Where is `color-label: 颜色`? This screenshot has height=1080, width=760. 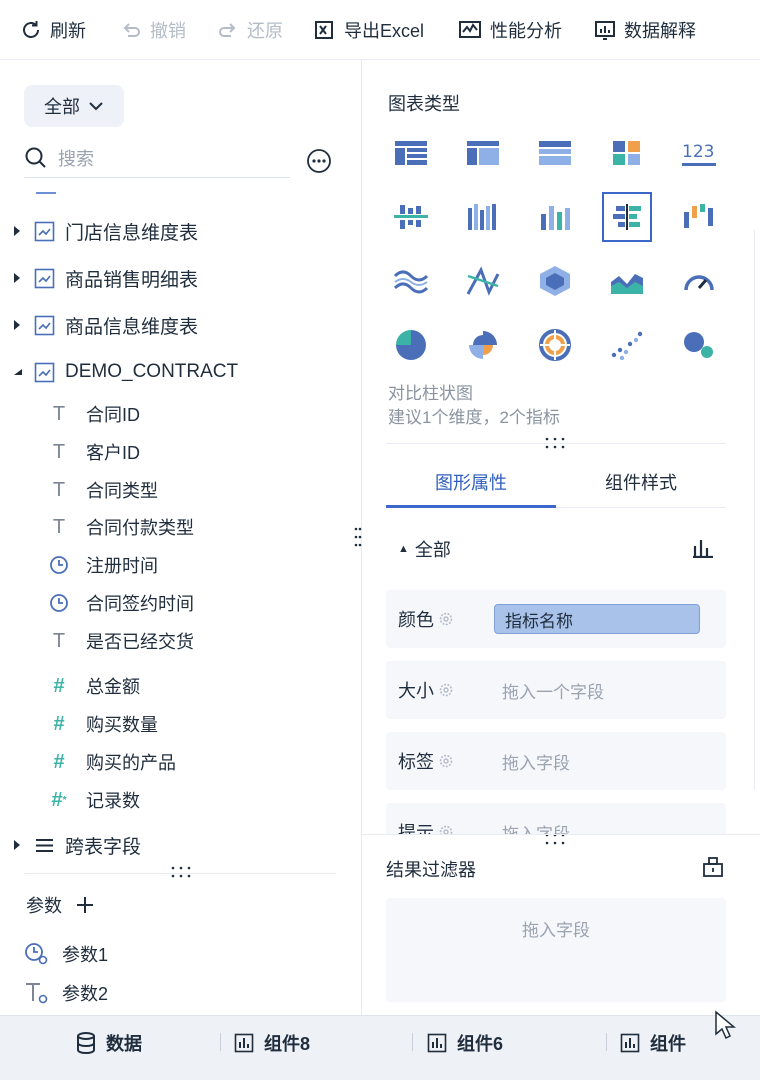 color-label: 颜色 is located at coordinates (426, 619).